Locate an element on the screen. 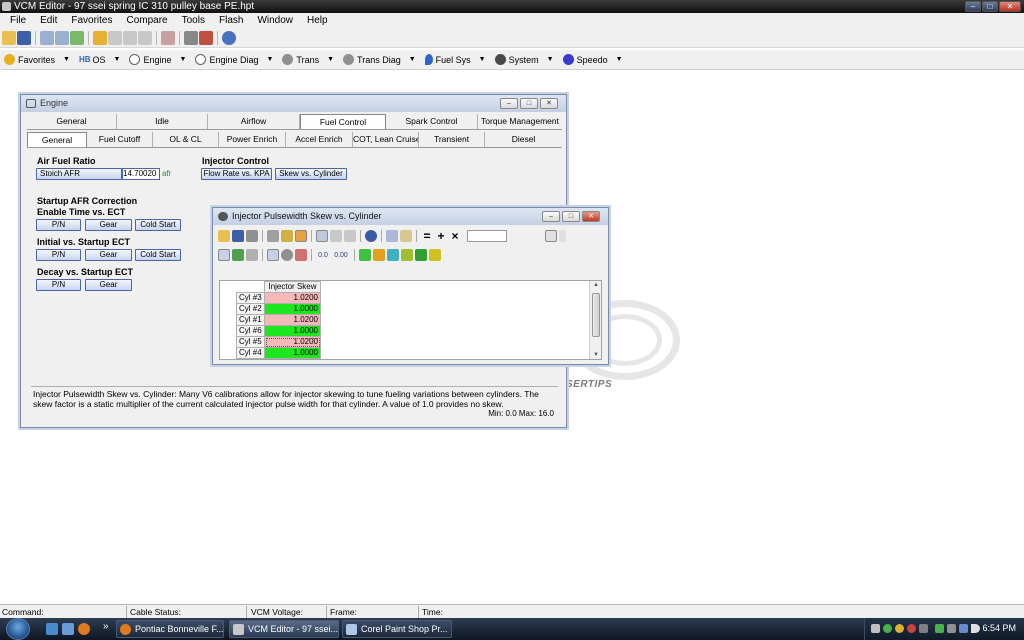  crosshair-icon is located at coordinates (301, 255).